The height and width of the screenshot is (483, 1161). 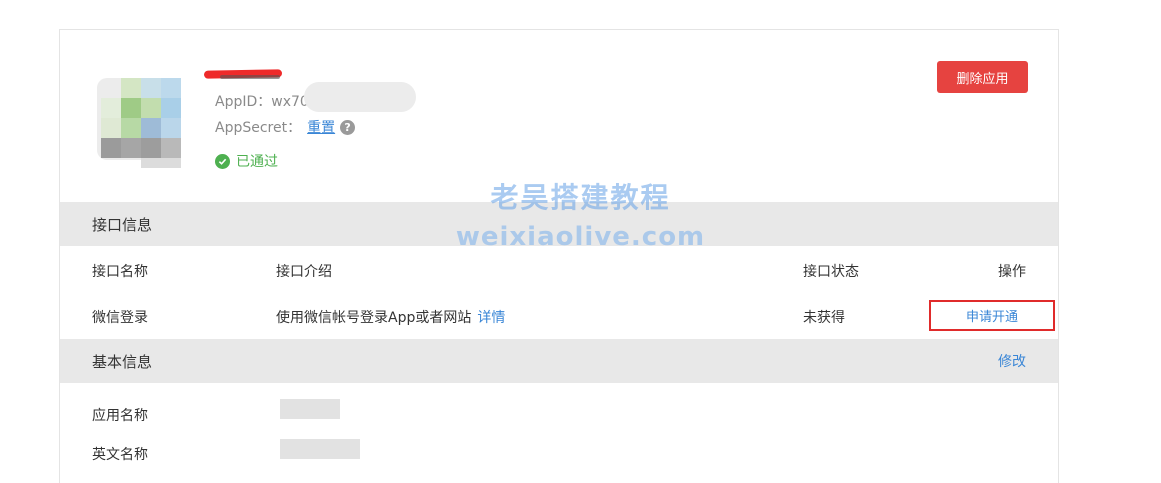 What do you see at coordinates (139, 123) in the screenshot?
I see `app-icon` at bounding box center [139, 123].